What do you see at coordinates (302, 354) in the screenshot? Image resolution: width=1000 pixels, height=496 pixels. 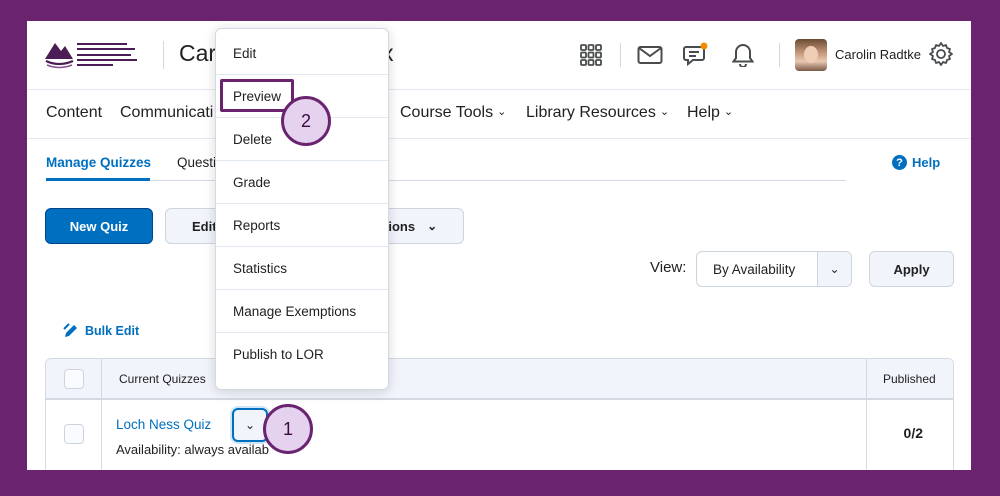 I see `menu-item-publish-to-lor: Publish to LOR` at bounding box center [302, 354].